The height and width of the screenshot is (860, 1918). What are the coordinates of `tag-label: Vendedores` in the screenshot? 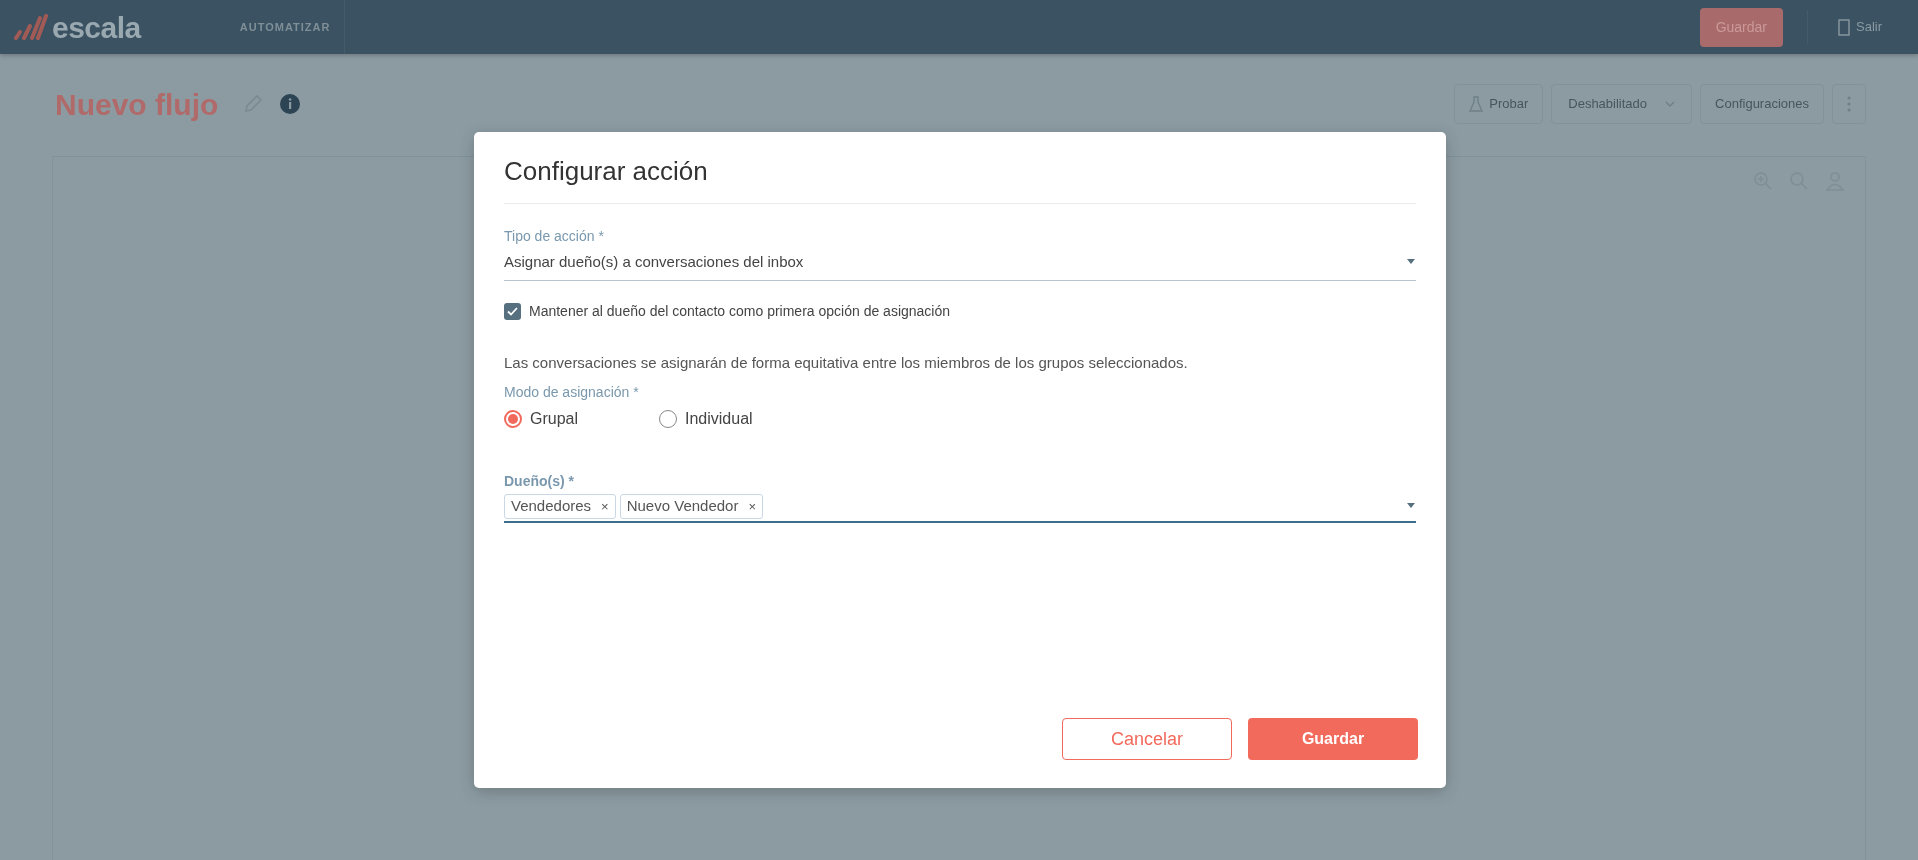 It's located at (551, 506).